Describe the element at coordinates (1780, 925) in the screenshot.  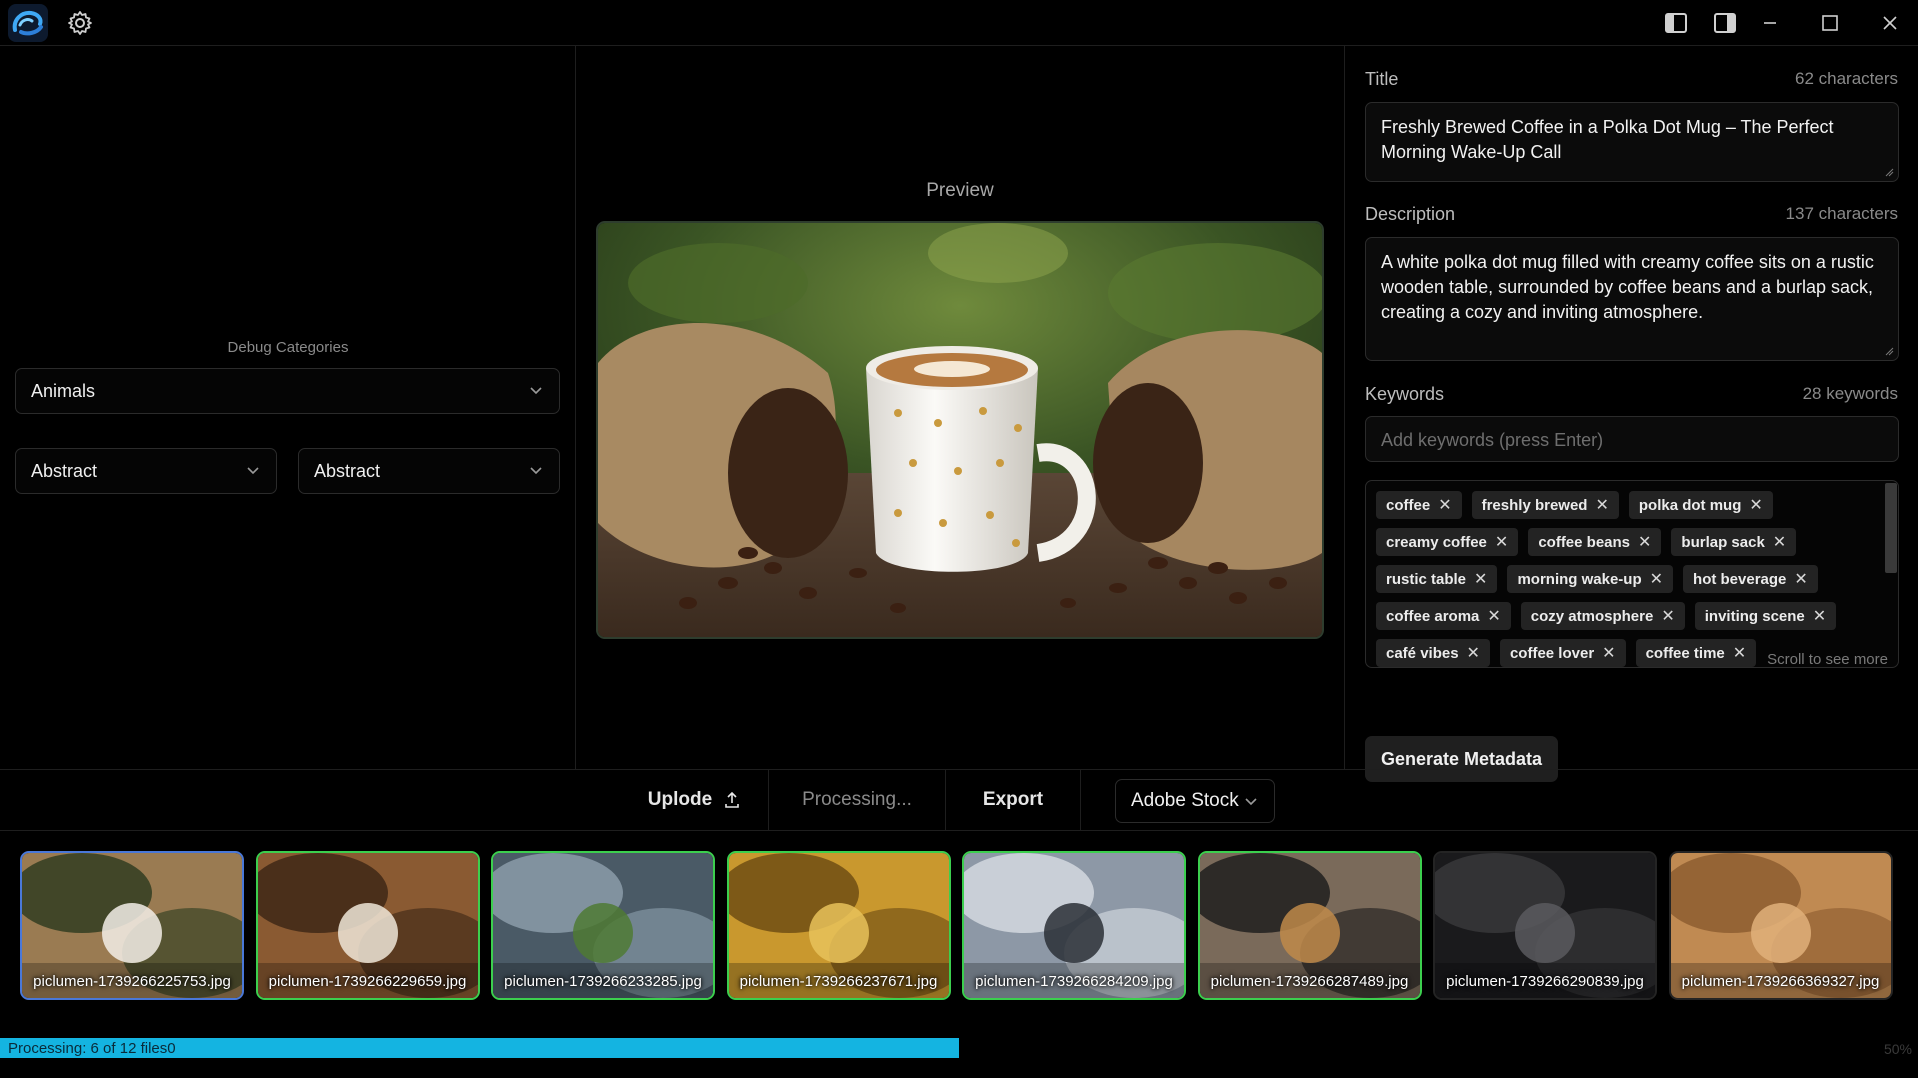
I see `thumbnail-card: piclumen-1739266369327.jpg` at that location.